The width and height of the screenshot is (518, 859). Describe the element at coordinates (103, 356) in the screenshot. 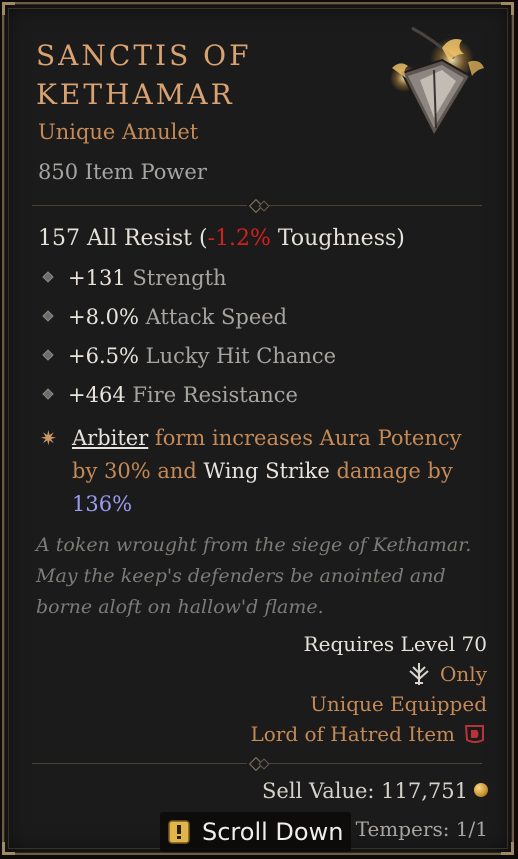

I see `affix-value: +6.5%` at that location.